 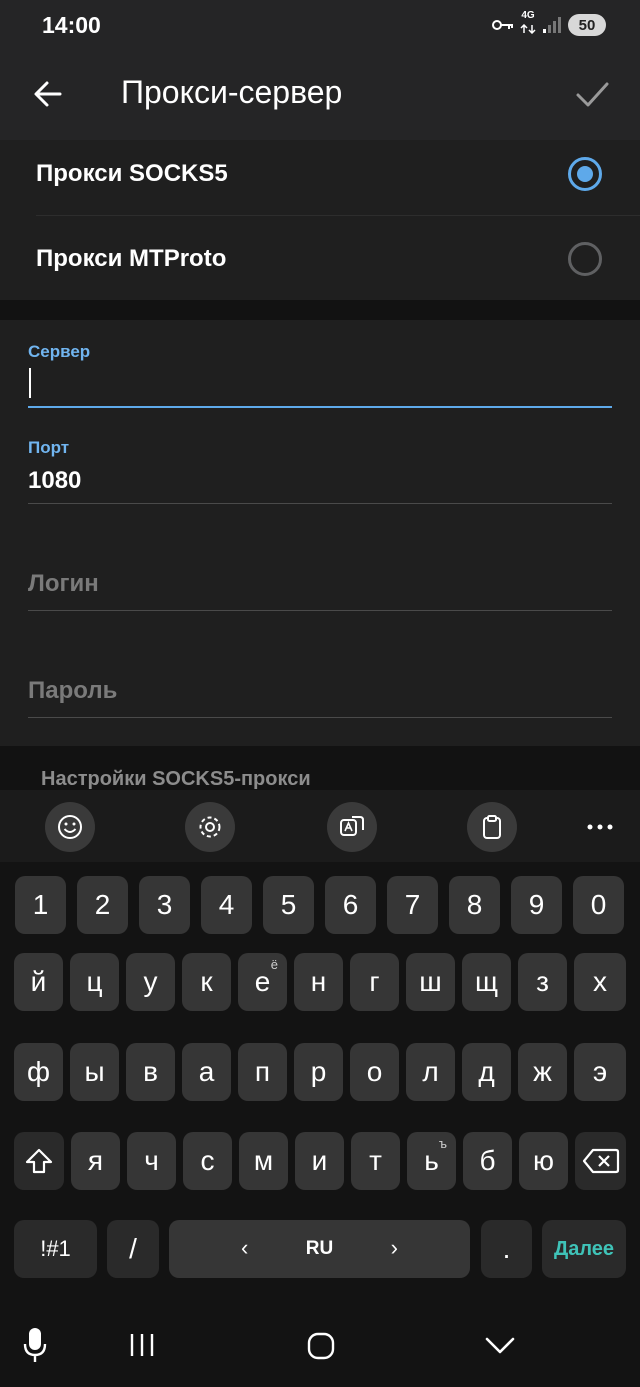 I want to click on data-arrows-icon, so click(x=528, y=29).